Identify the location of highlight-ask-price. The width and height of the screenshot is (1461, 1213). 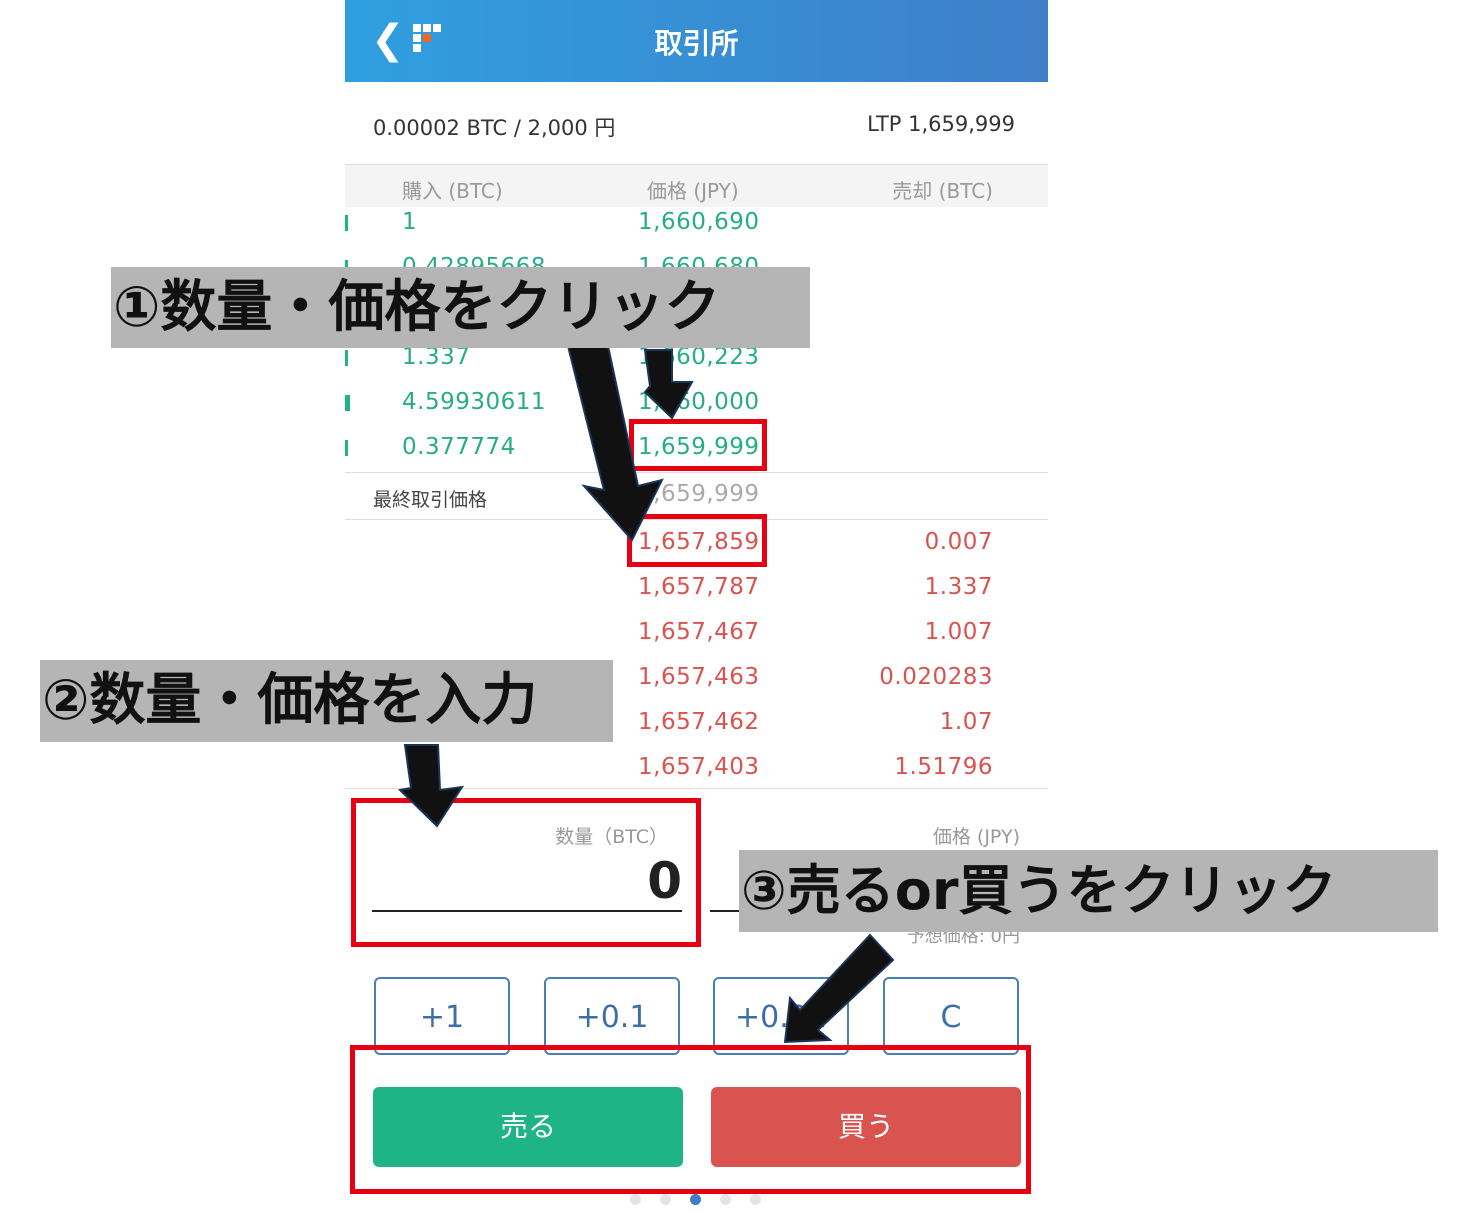
(697, 540).